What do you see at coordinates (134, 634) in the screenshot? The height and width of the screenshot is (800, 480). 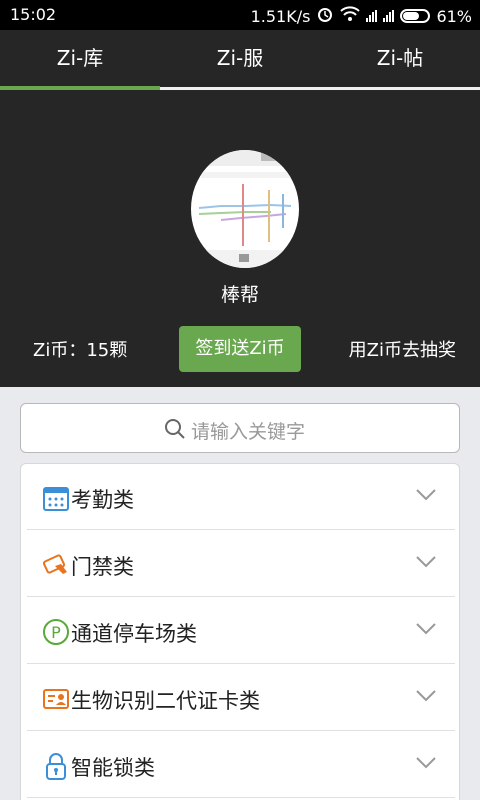 I see `category-label: 通道停车场类` at bounding box center [134, 634].